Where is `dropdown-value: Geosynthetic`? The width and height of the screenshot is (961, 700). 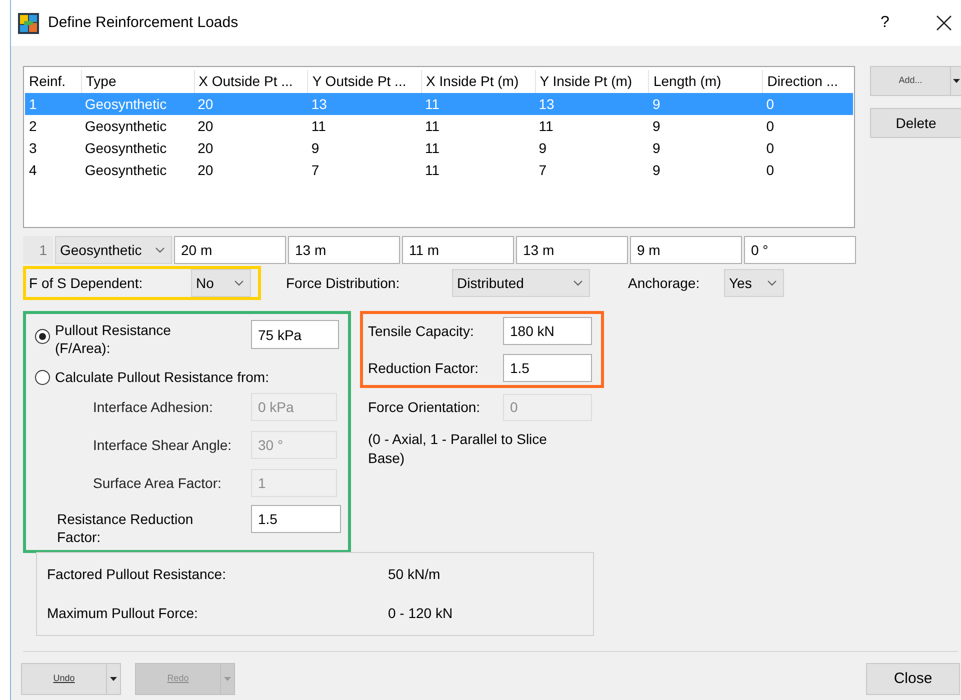 dropdown-value: Geosynthetic is located at coordinates (101, 250).